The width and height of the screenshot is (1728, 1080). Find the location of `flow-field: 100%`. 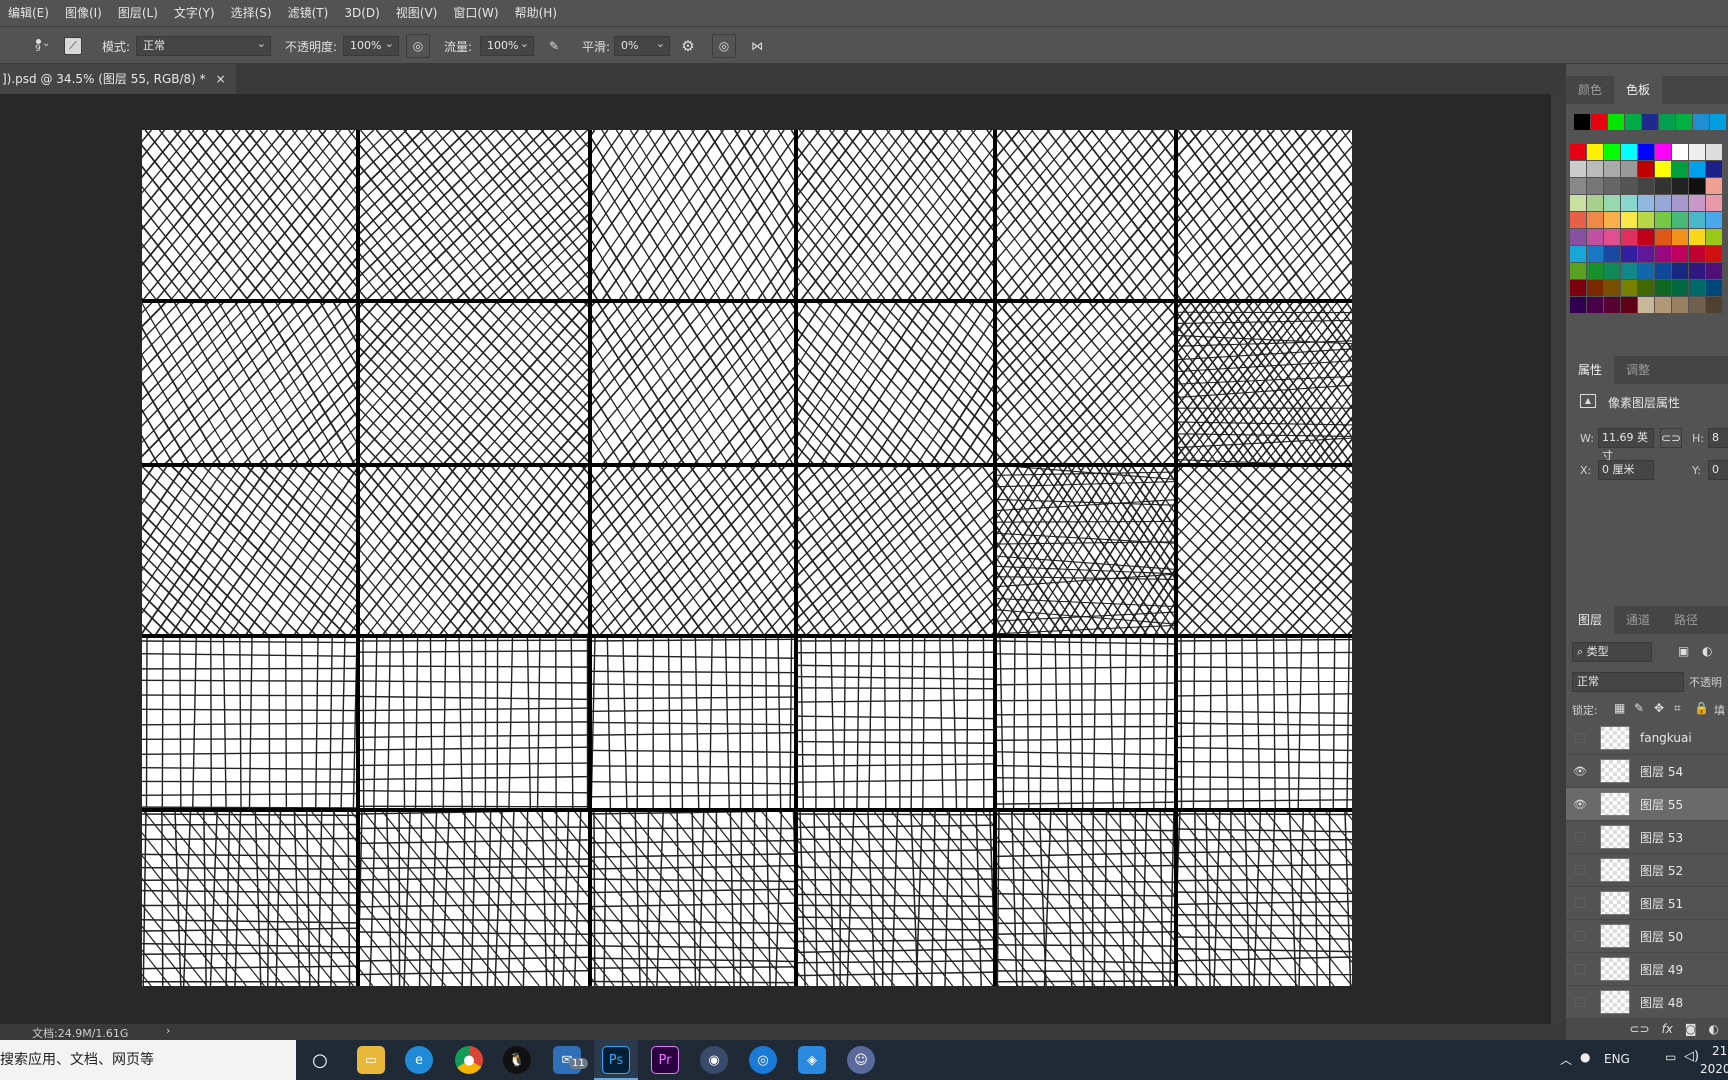

flow-field: 100% is located at coordinates (507, 45).